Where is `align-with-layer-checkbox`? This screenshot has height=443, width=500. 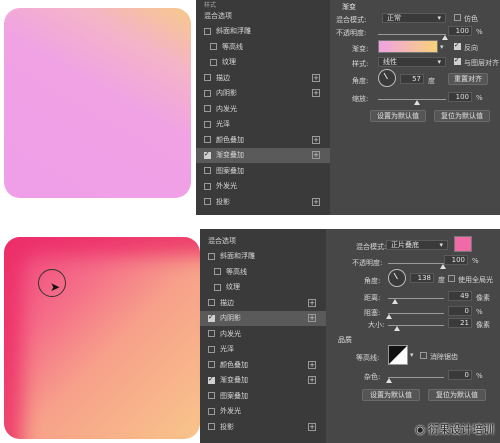
align-with-layer-checkbox is located at coordinates (457, 60).